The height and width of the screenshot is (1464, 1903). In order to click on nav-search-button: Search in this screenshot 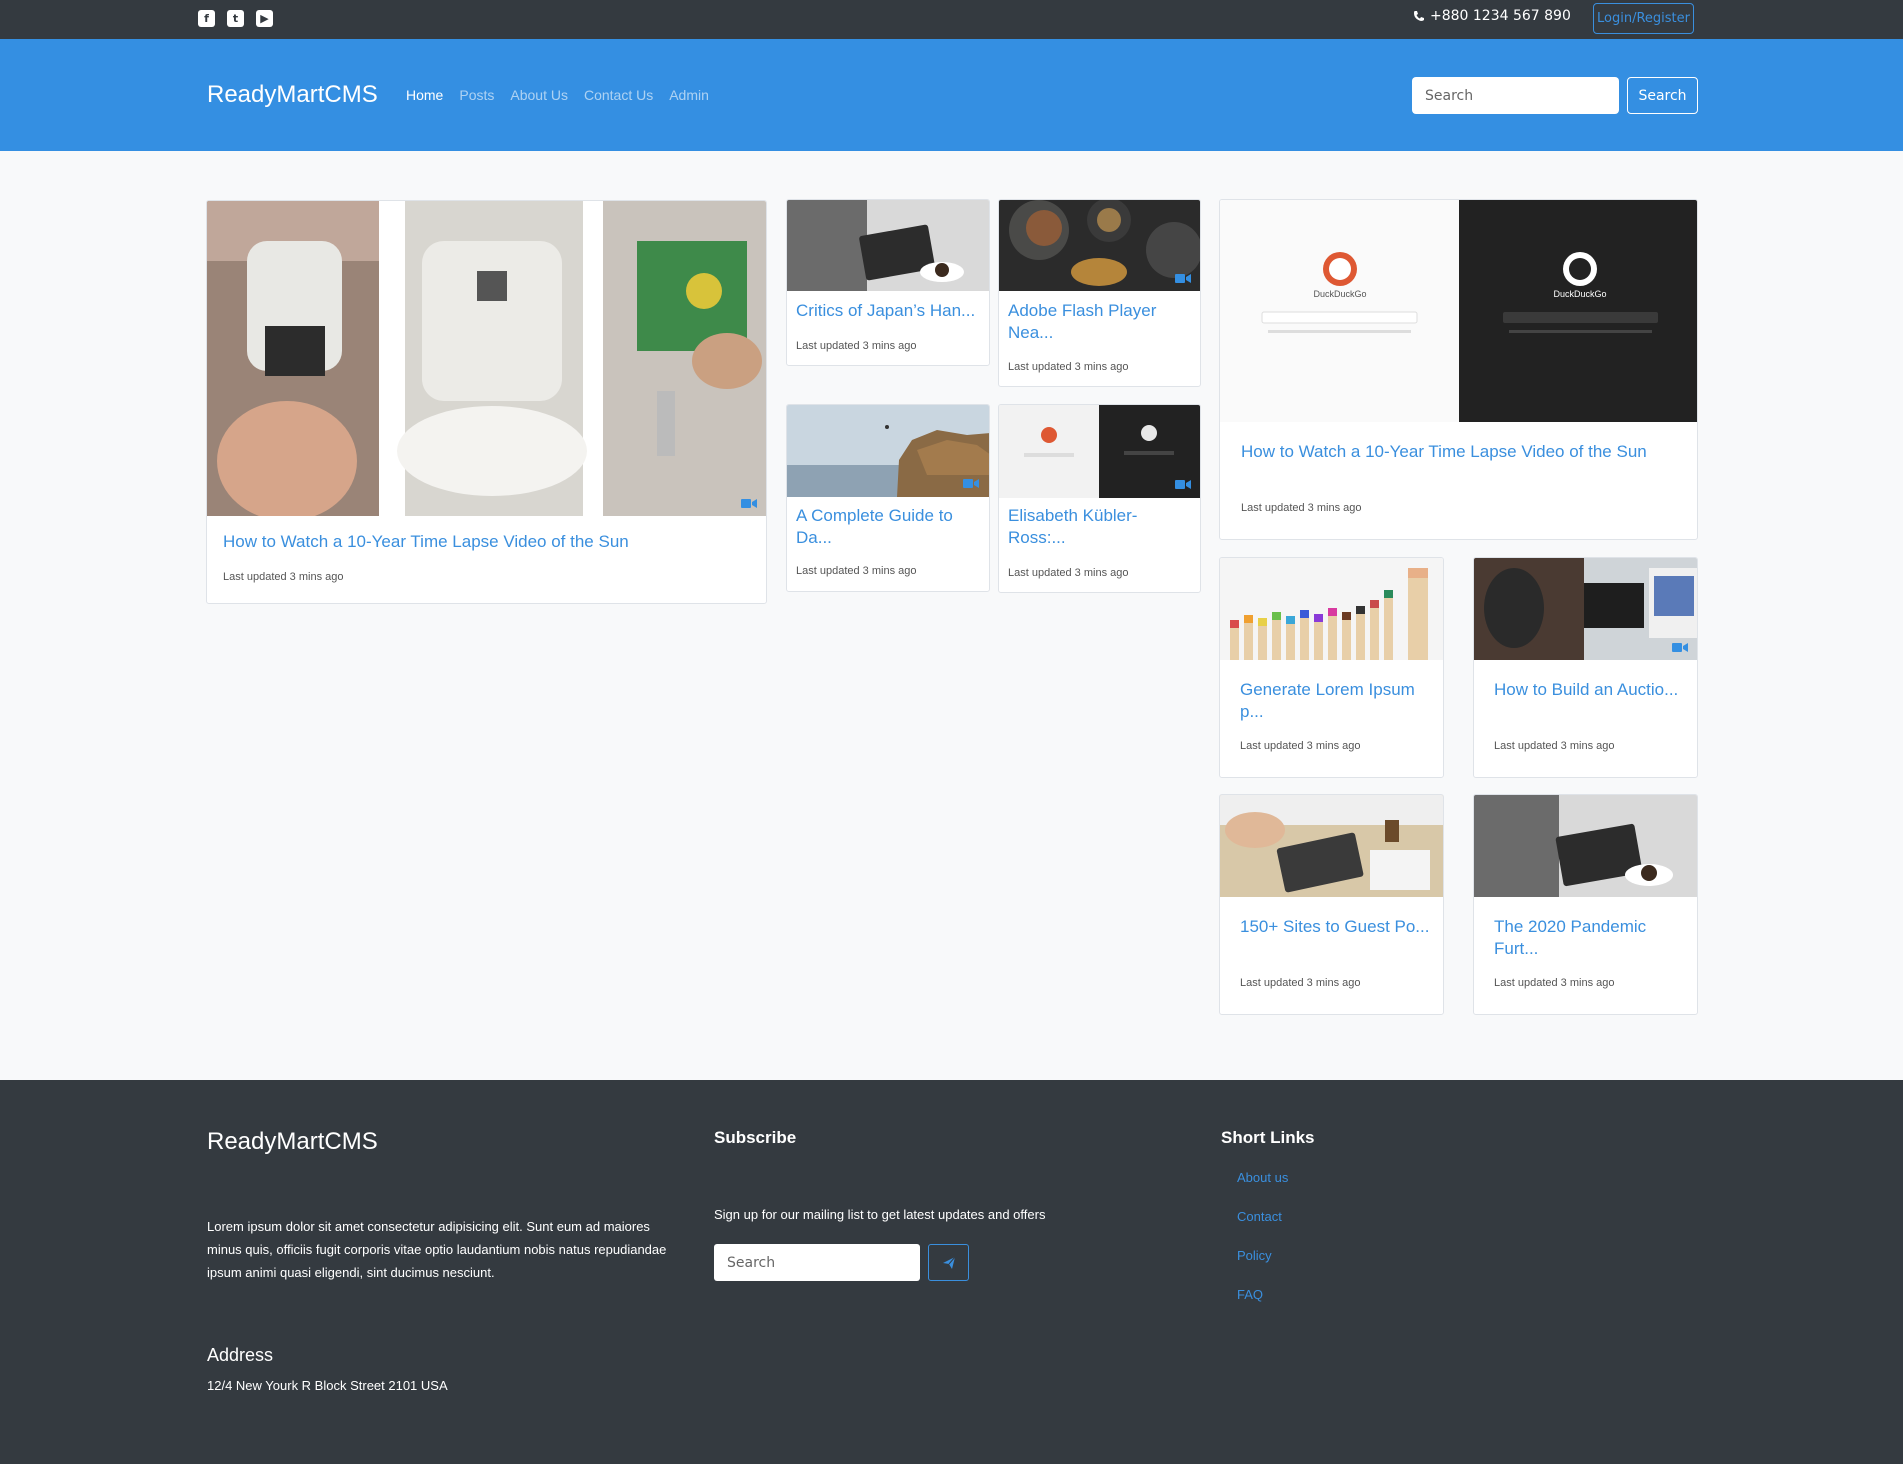, I will do `click(1662, 95)`.